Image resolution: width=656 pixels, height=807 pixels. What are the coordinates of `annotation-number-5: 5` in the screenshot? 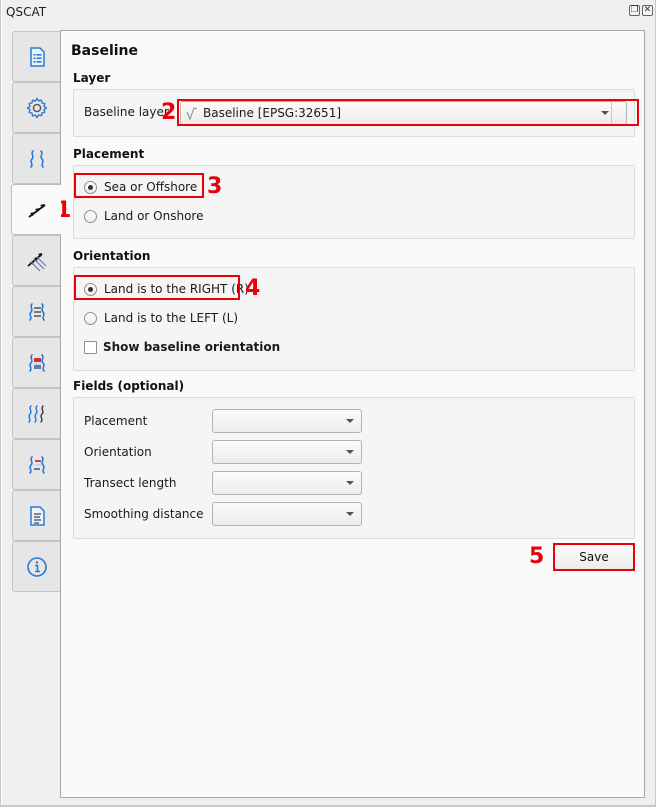 It's located at (537, 556).